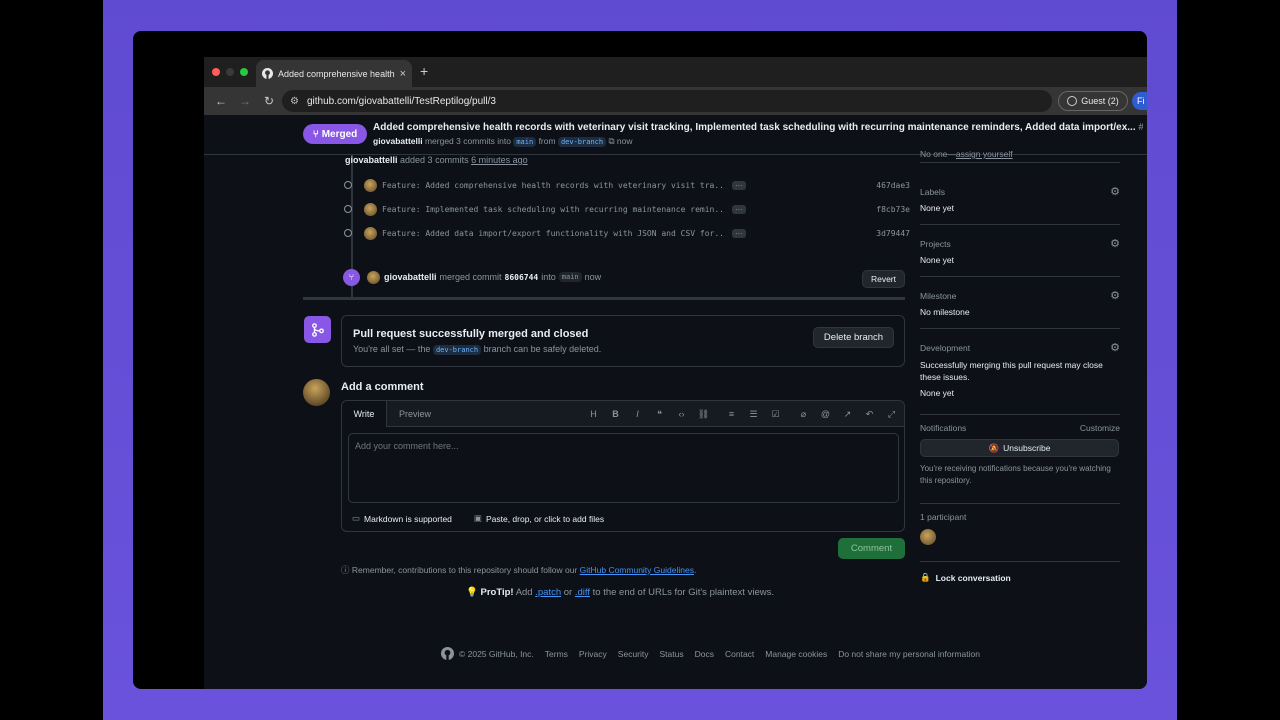  What do you see at coordinates (803, 414) in the screenshot?
I see `attach-icon: ⌀` at bounding box center [803, 414].